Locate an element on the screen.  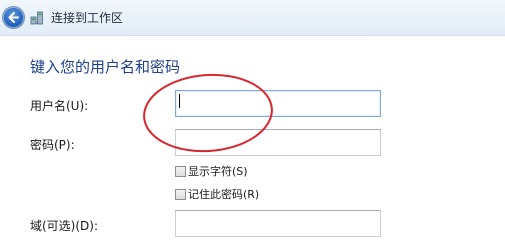
remember-password-checkbox is located at coordinates (180, 194).